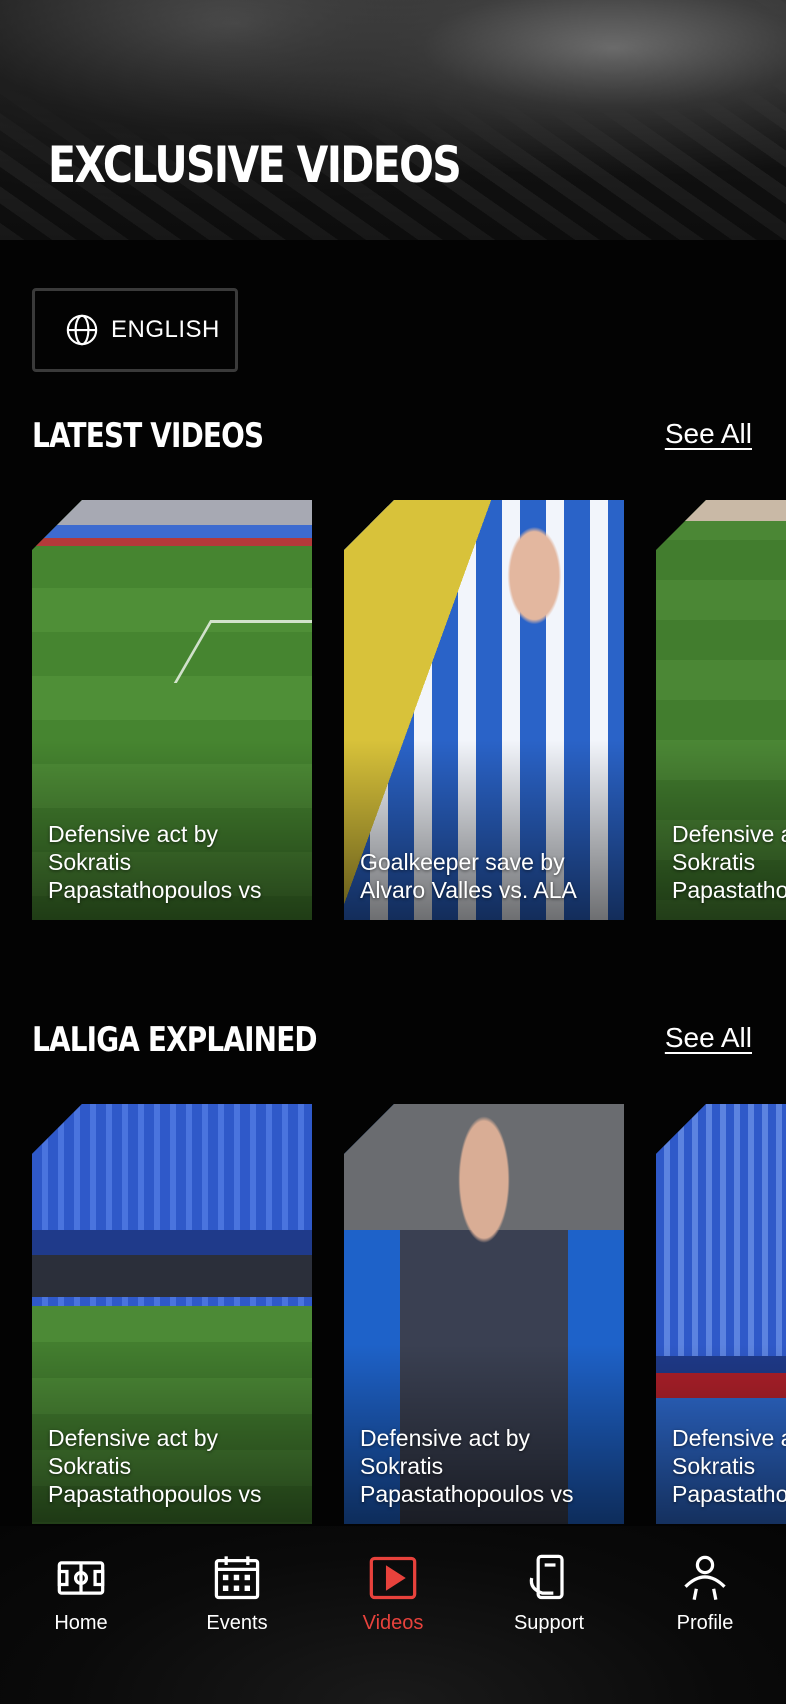 This screenshot has width=786, height=1704. I want to click on language-label: ENGLISH, so click(165, 329).